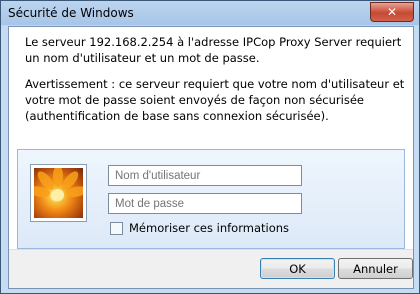 This screenshot has width=420, height=294. Describe the element at coordinates (205, 203) in the screenshot. I see `password-input` at that location.